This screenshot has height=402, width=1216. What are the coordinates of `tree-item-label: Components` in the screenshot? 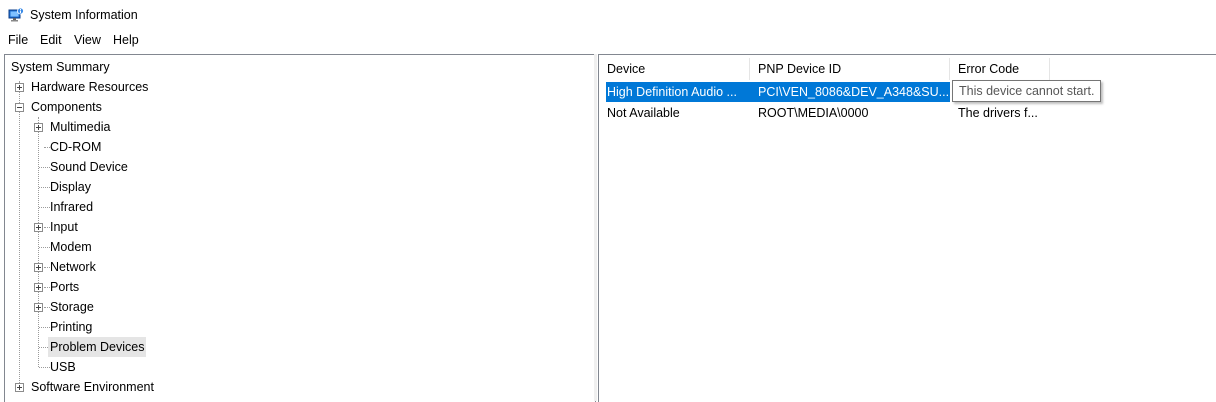 It's located at (66, 107).